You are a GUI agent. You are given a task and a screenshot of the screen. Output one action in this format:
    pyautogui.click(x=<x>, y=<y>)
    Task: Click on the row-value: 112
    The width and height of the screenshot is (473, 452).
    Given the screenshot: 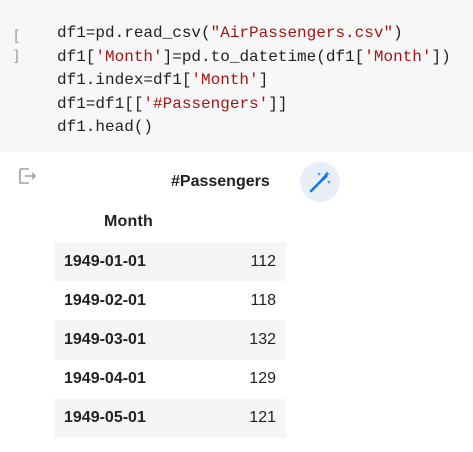 What is the action you would take?
    pyautogui.click(x=263, y=261)
    